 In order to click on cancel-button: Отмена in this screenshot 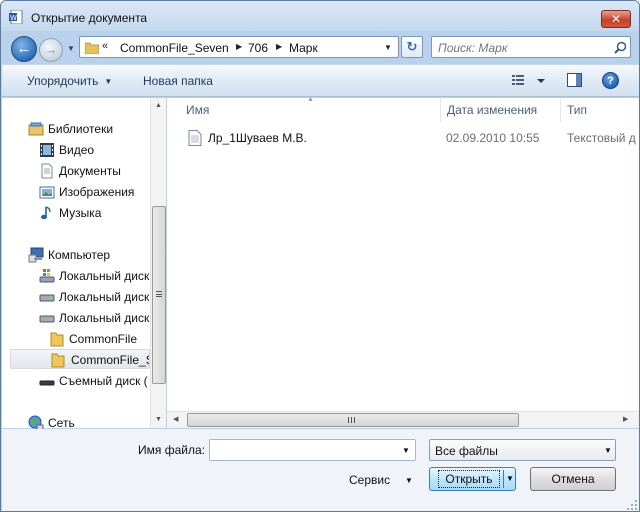, I will do `click(573, 479)`.